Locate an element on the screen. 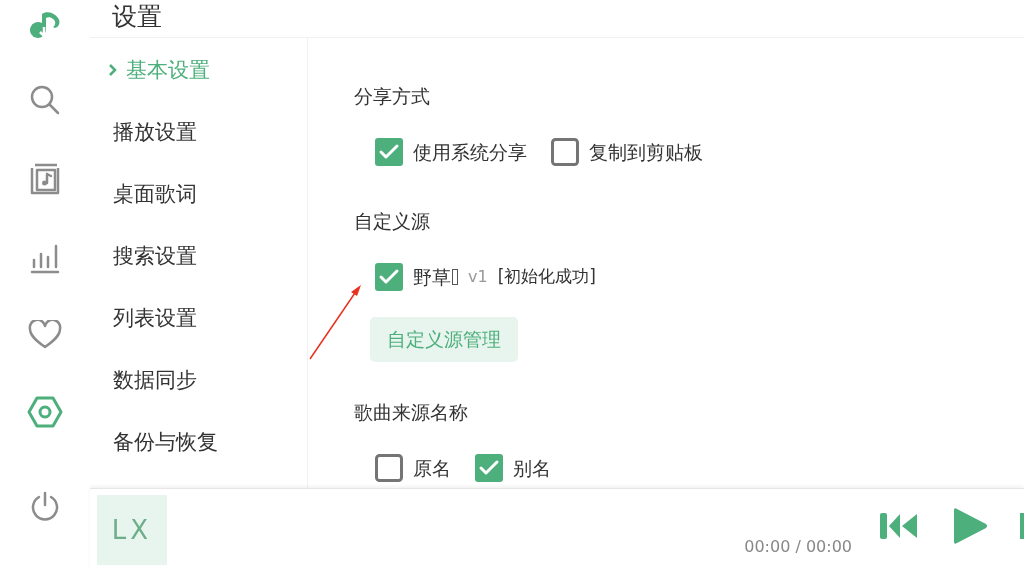 The width and height of the screenshot is (1024, 571). bar-chart-icon is located at coordinates (45, 258).